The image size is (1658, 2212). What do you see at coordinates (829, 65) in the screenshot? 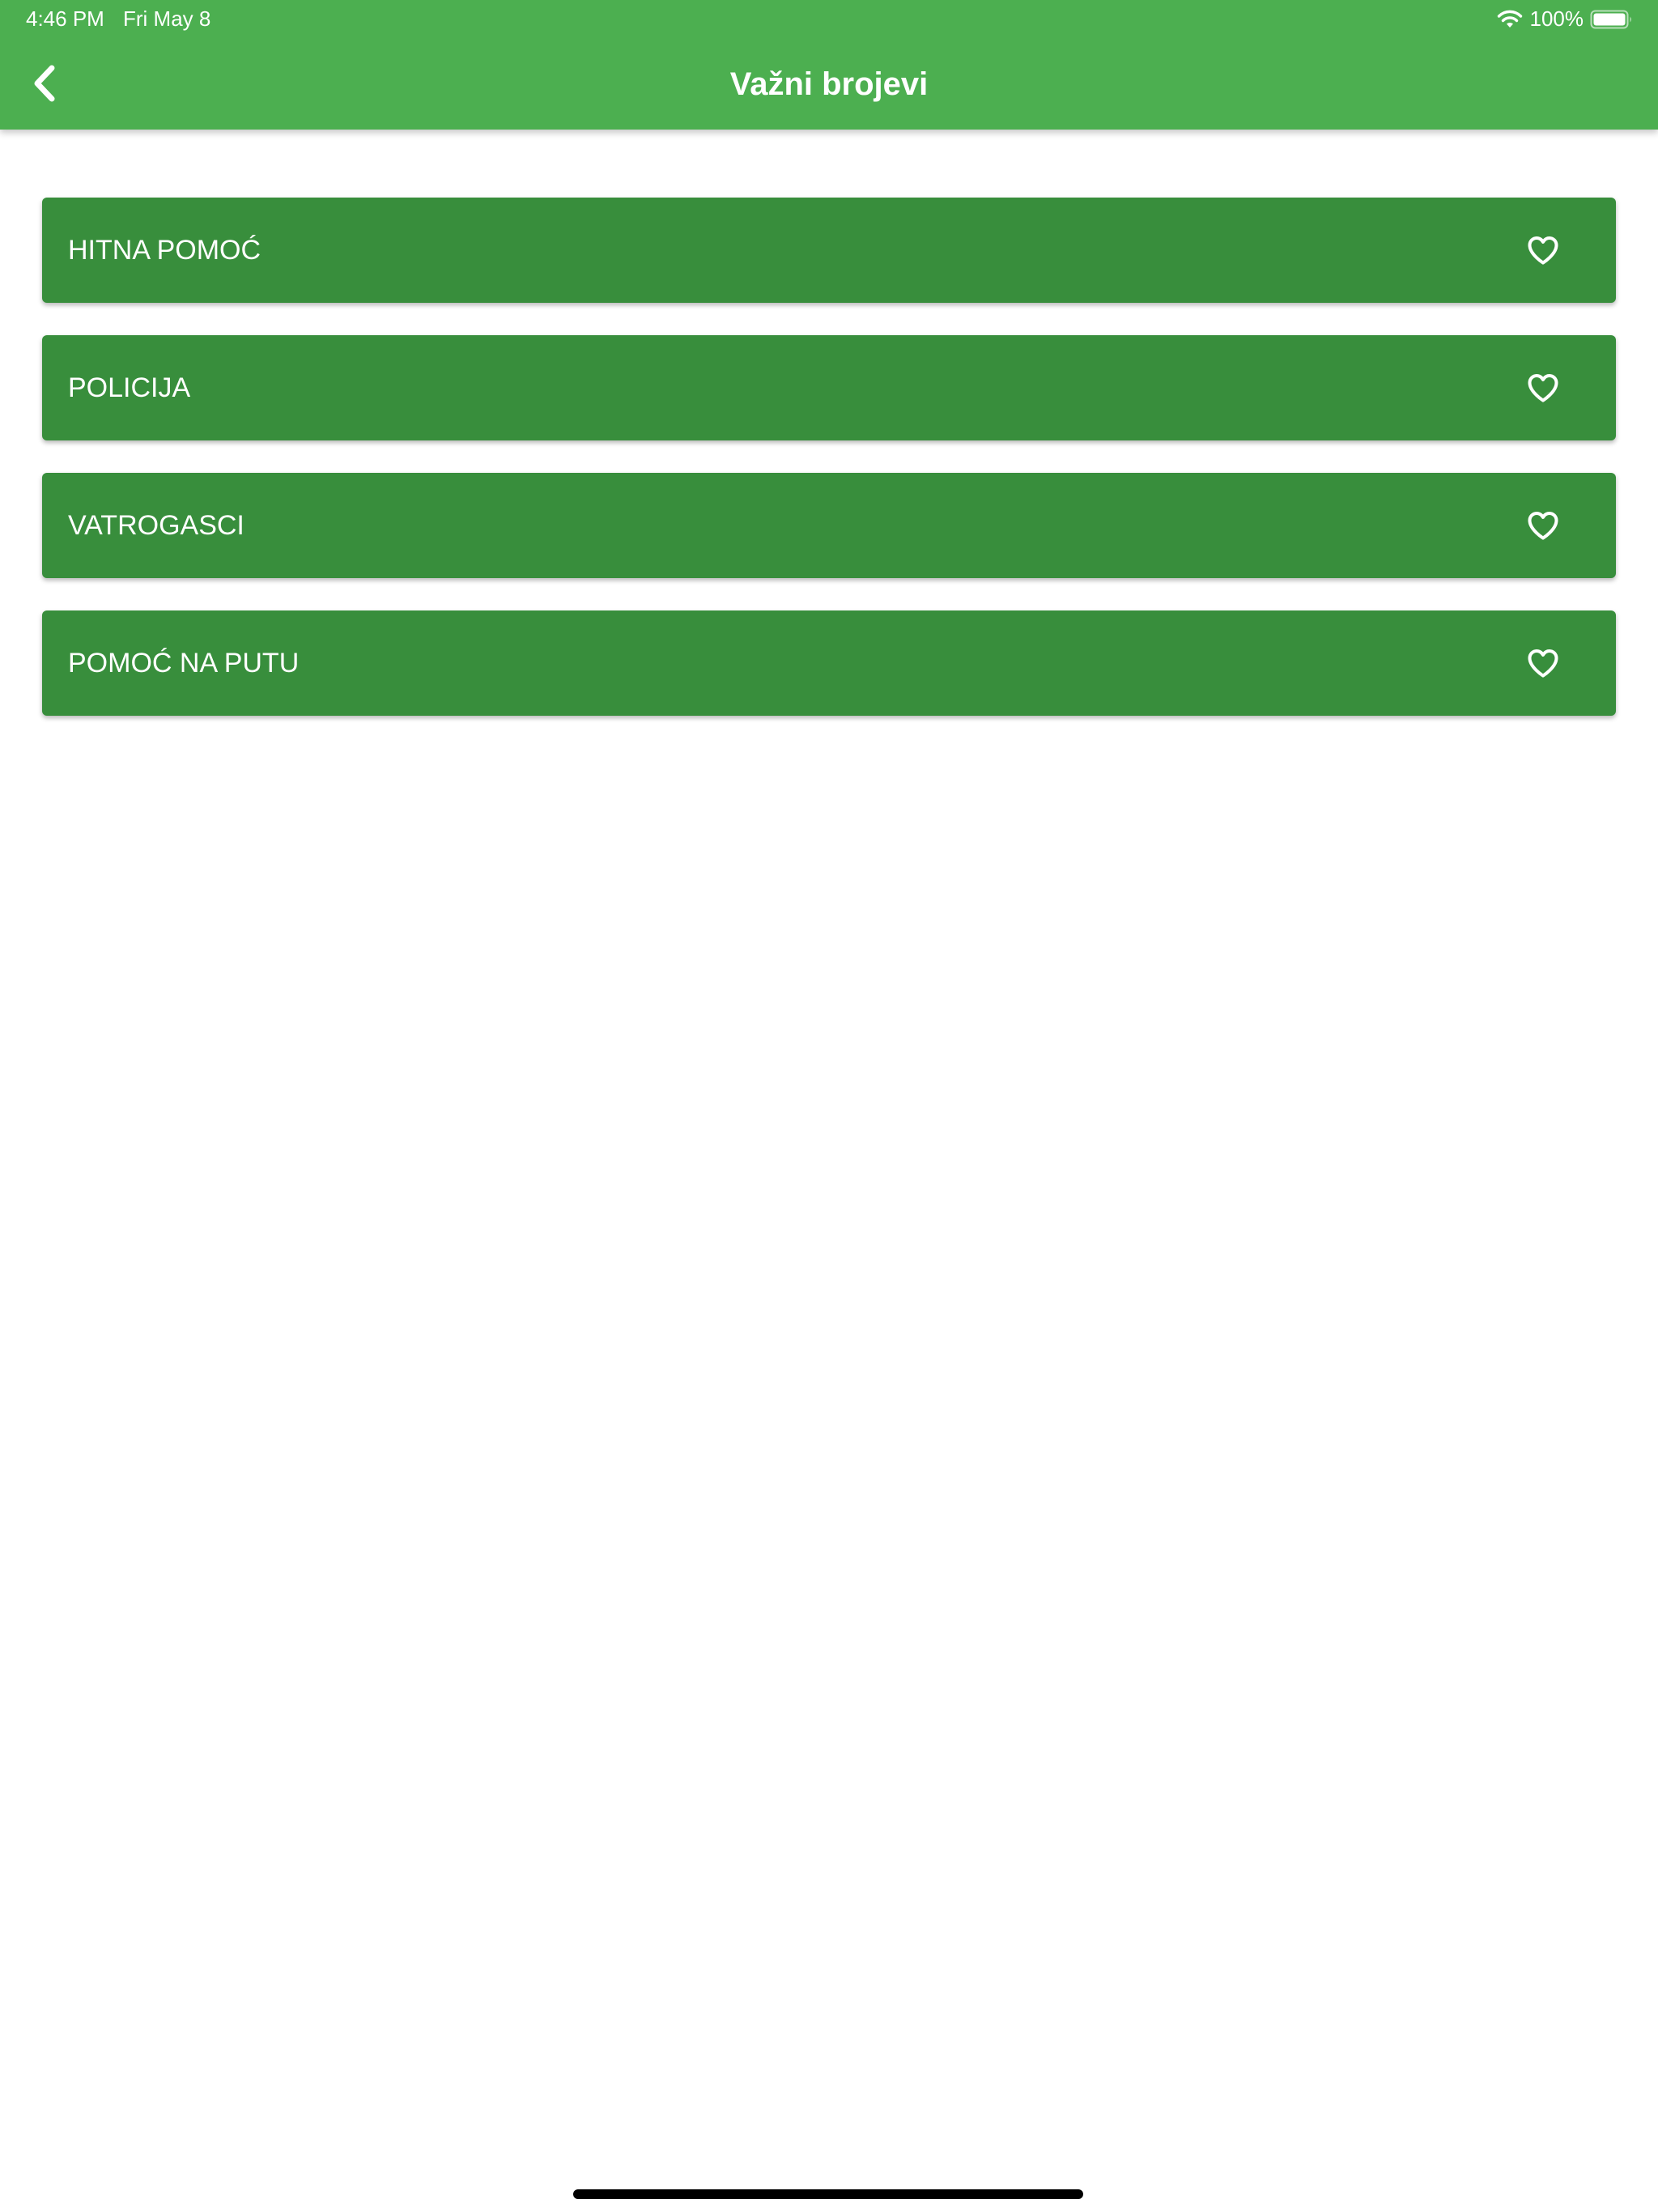
I see `app-bar: 4:46 PM Fri May 8 100% Važni brojevi` at bounding box center [829, 65].